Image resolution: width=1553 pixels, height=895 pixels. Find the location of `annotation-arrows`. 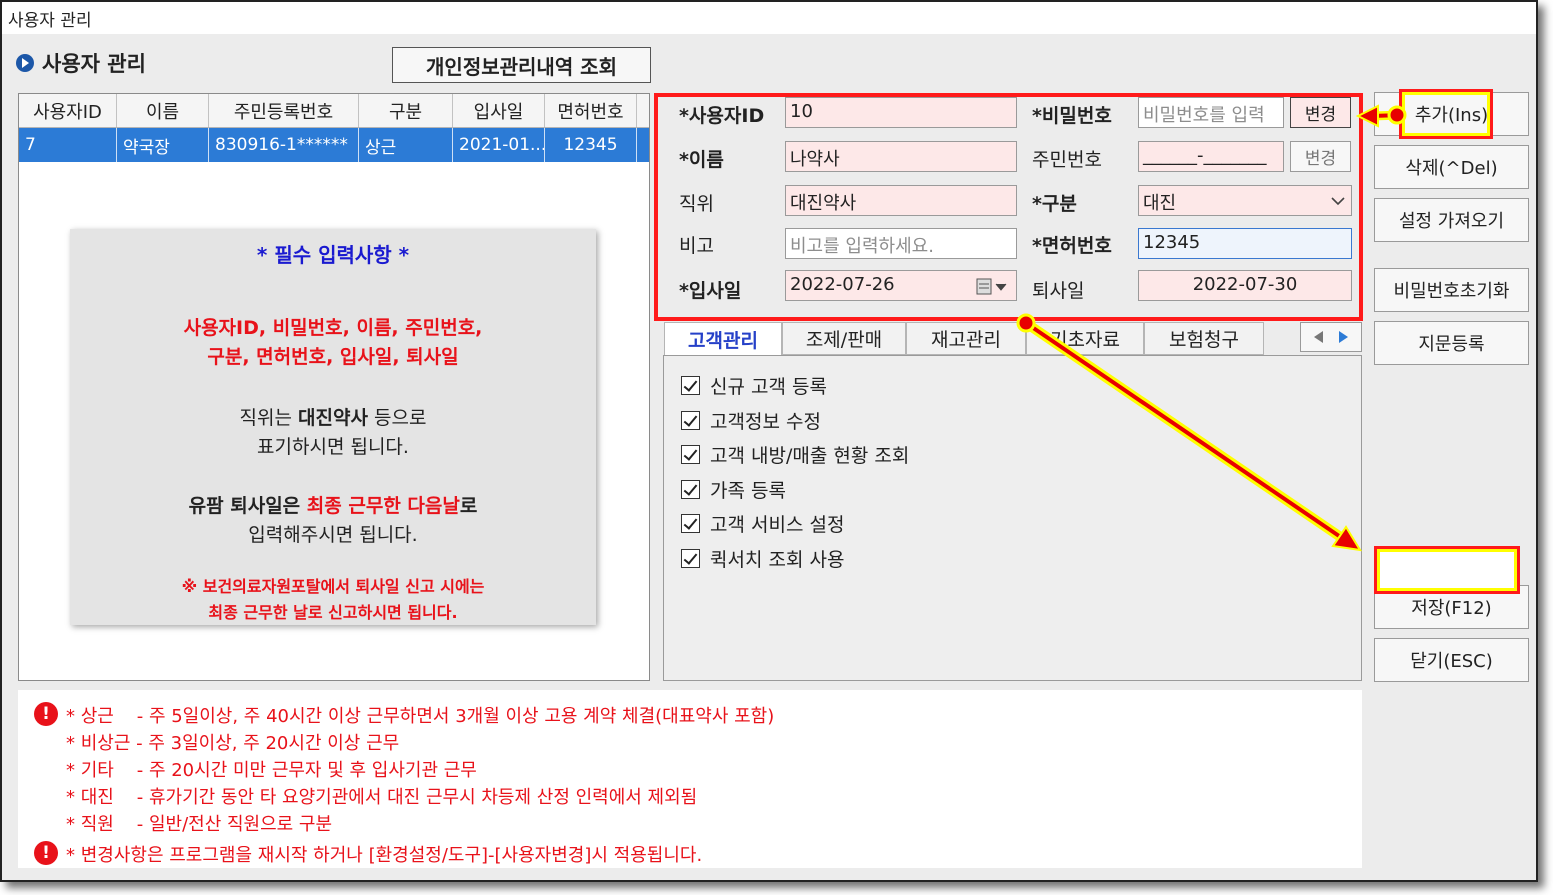

annotation-arrows is located at coordinates (1211, 328).